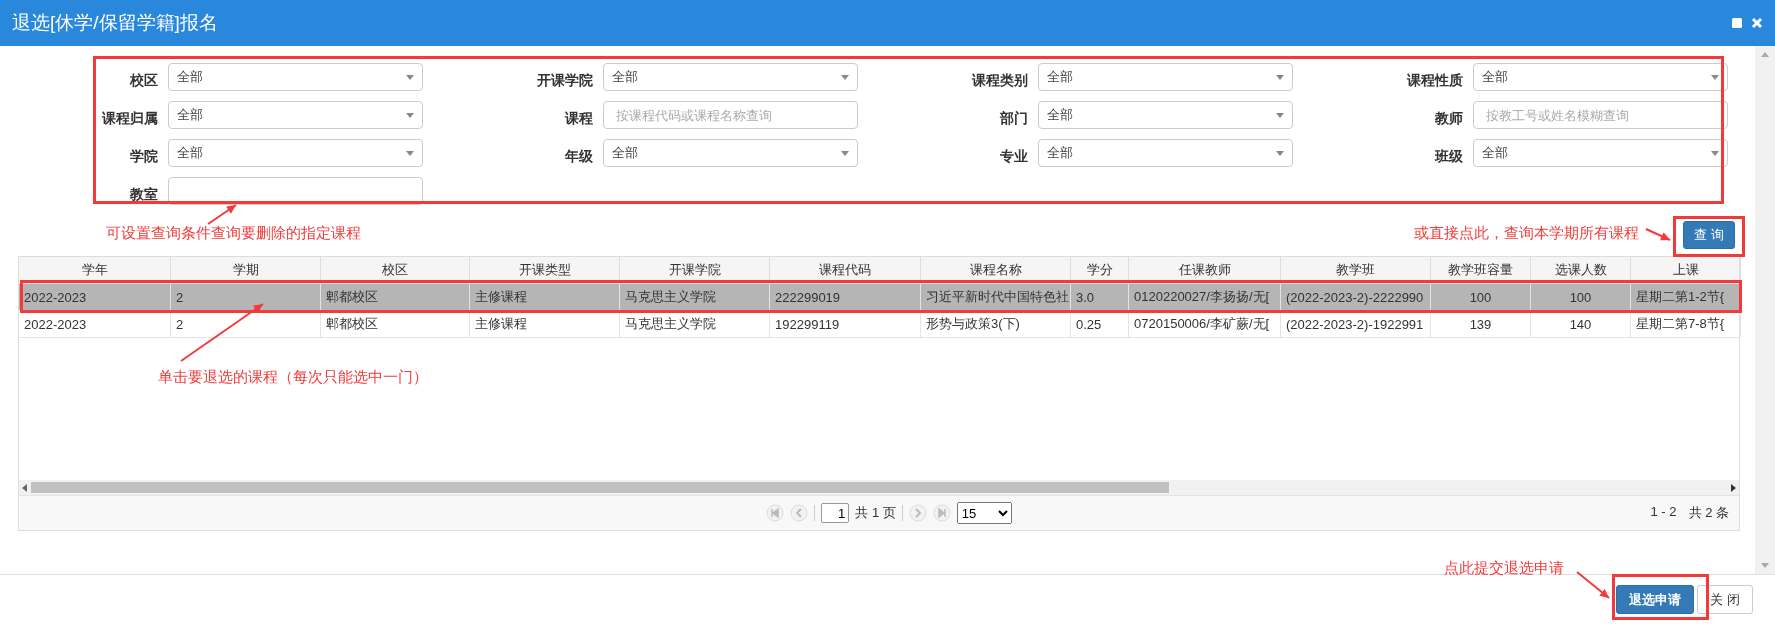  Describe the element at coordinates (1686, 270) in the screenshot. I see `column-header: 上课` at that location.